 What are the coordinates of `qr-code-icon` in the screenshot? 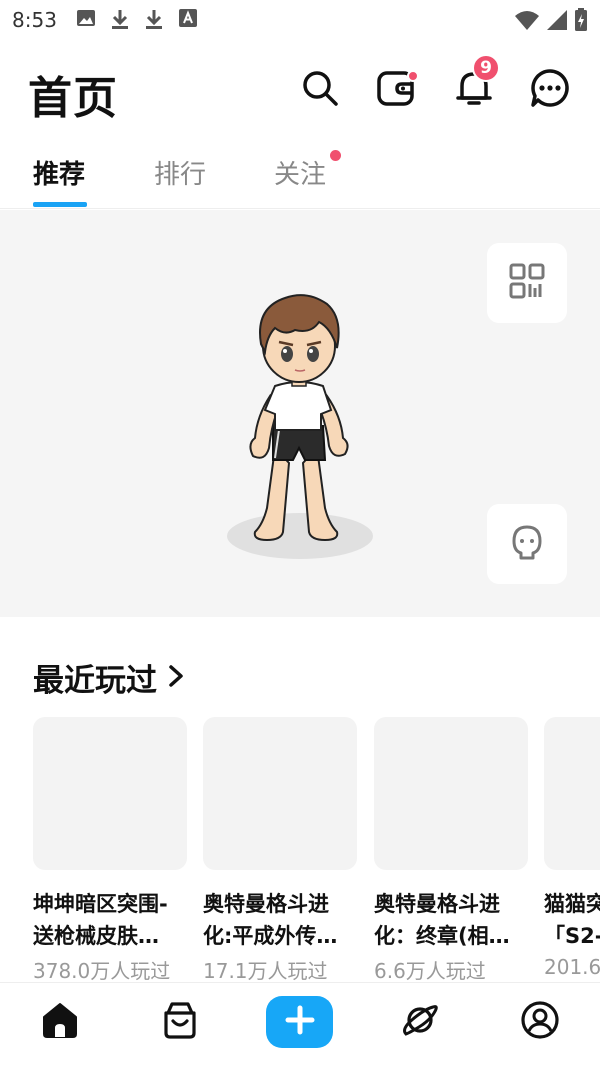 It's located at (527, 283).